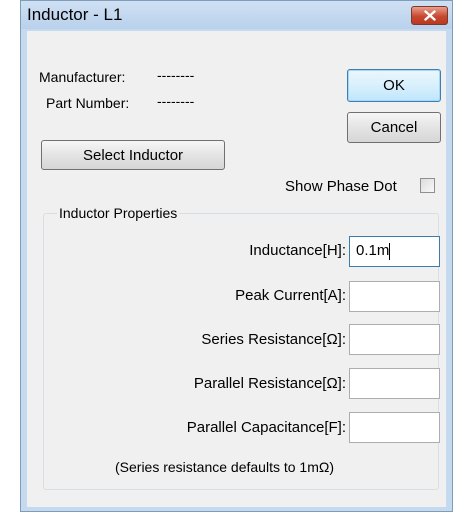  What do you see at coordinates (394, 427) in the screenshot?
I see `parallel-capacitance-input` at bounding box center [394, 427].